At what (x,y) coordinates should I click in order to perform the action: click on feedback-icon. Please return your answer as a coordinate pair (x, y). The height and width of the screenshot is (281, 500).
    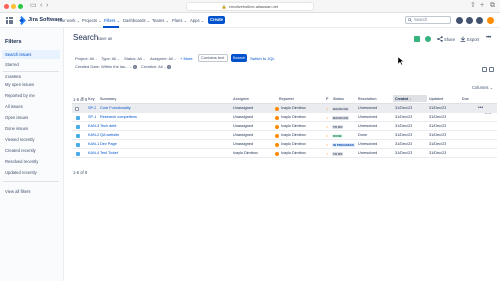
    Looking at the image, I should click on (417, 39).